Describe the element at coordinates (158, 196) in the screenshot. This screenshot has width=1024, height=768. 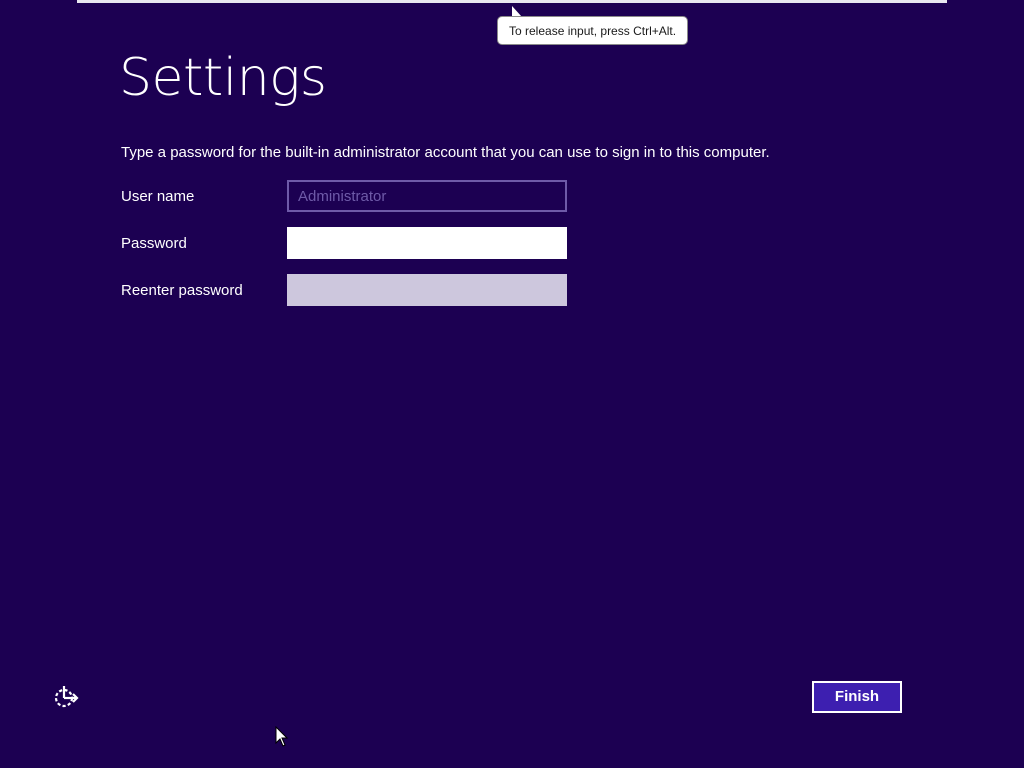
I see `username-label: User name` at that location.